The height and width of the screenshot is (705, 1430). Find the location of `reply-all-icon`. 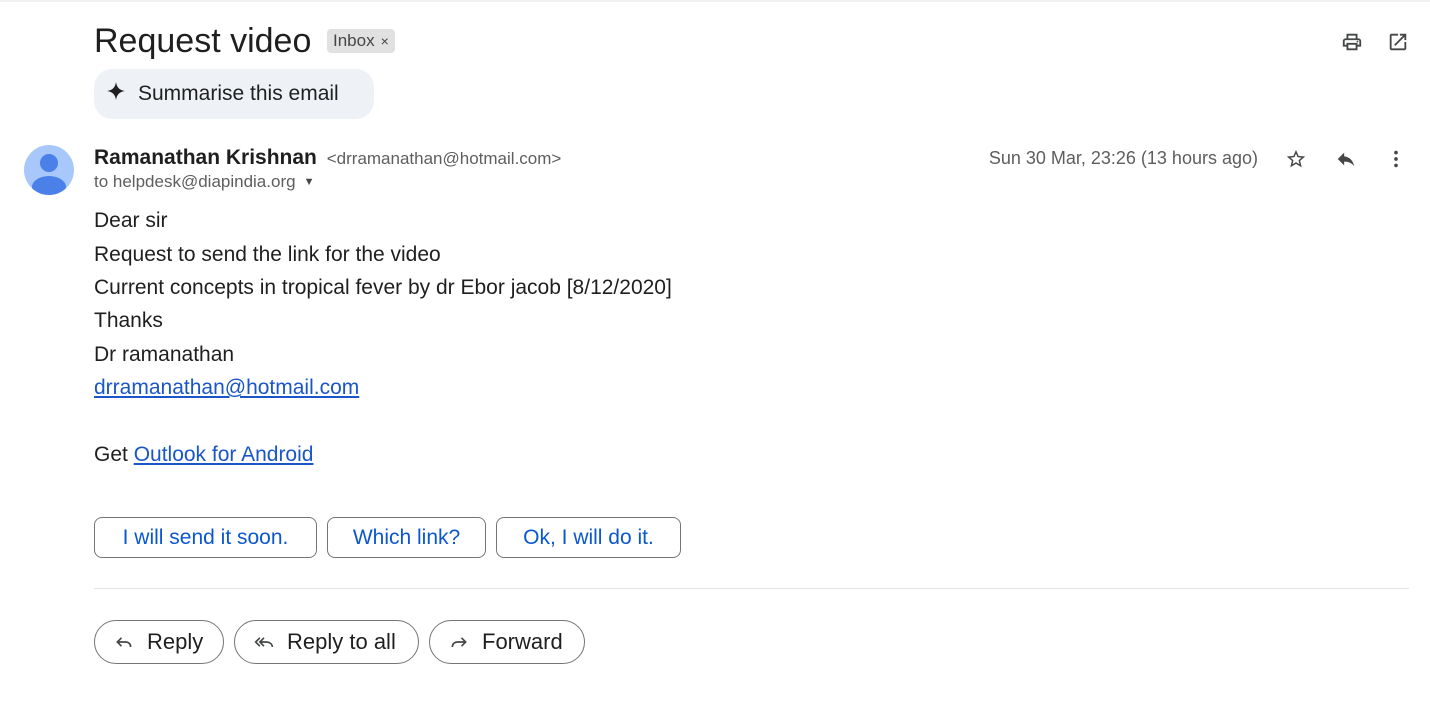

reply-all-icon is located at coordinates (264, 642).